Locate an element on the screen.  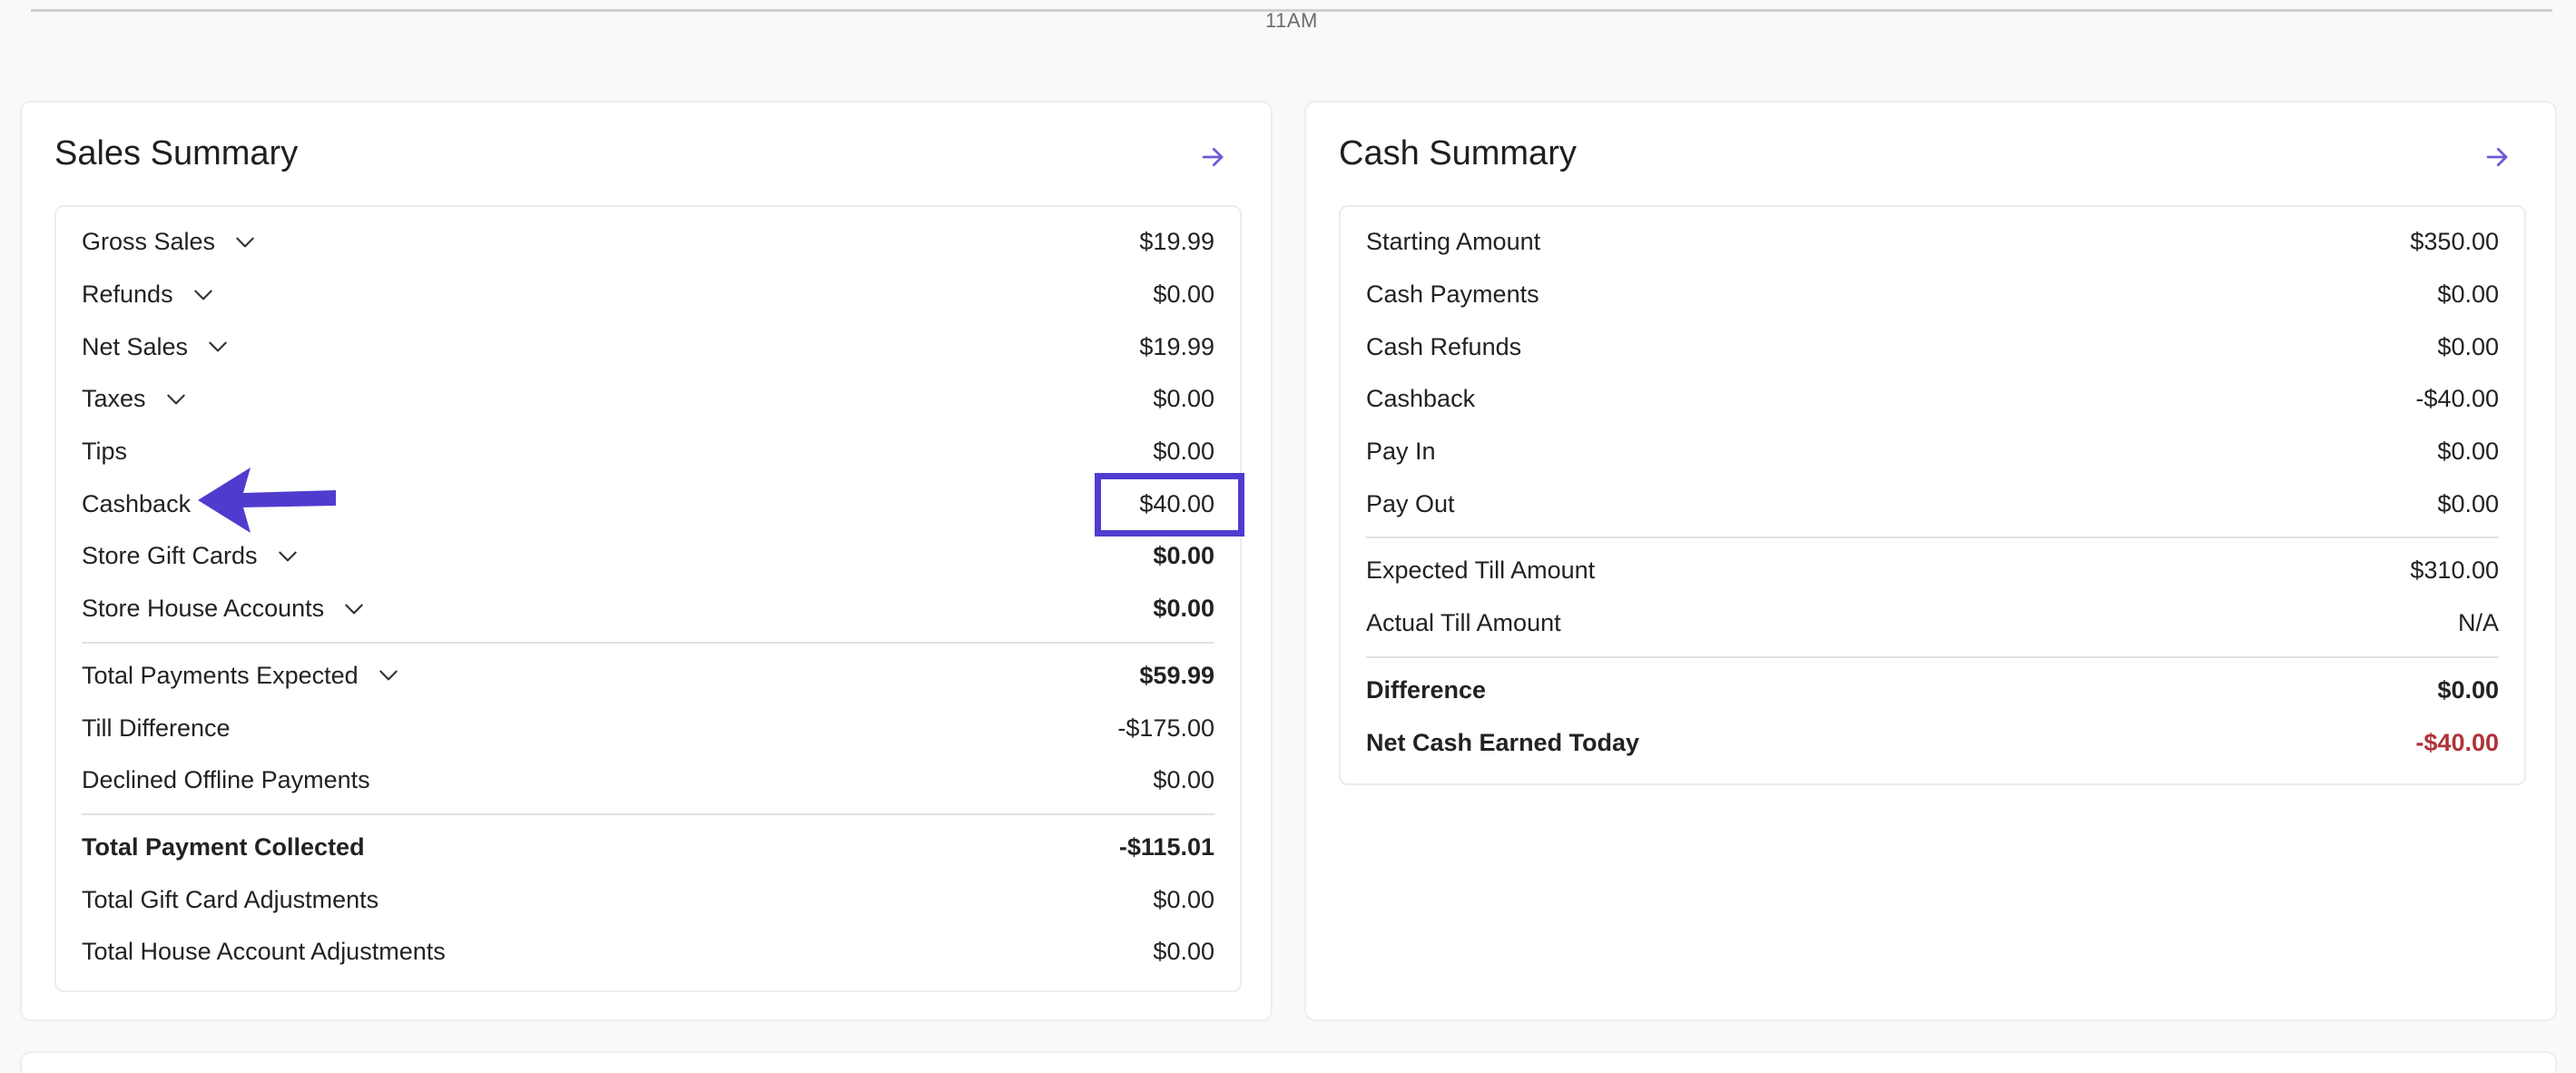
row-label: Actual Till Amount is located at coordinates (1463, 623).